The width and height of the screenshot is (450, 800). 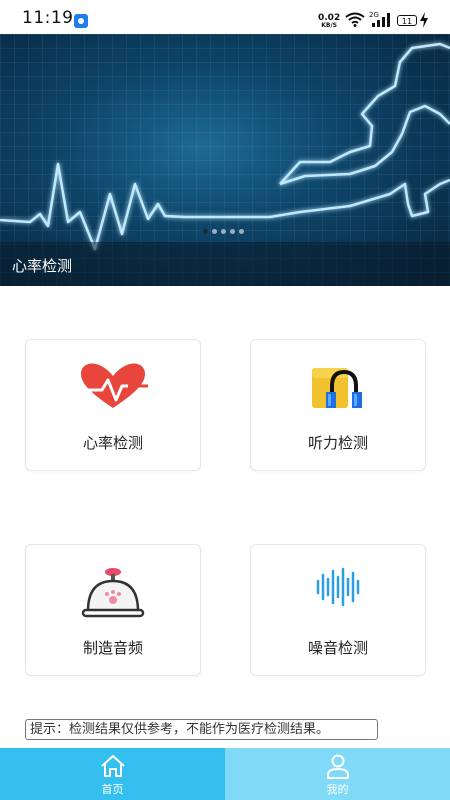 What do you see at coordinates (337, 789) in the screenshot?
I see `tab-mine-label: 我的` at bounding box center [337, 789].